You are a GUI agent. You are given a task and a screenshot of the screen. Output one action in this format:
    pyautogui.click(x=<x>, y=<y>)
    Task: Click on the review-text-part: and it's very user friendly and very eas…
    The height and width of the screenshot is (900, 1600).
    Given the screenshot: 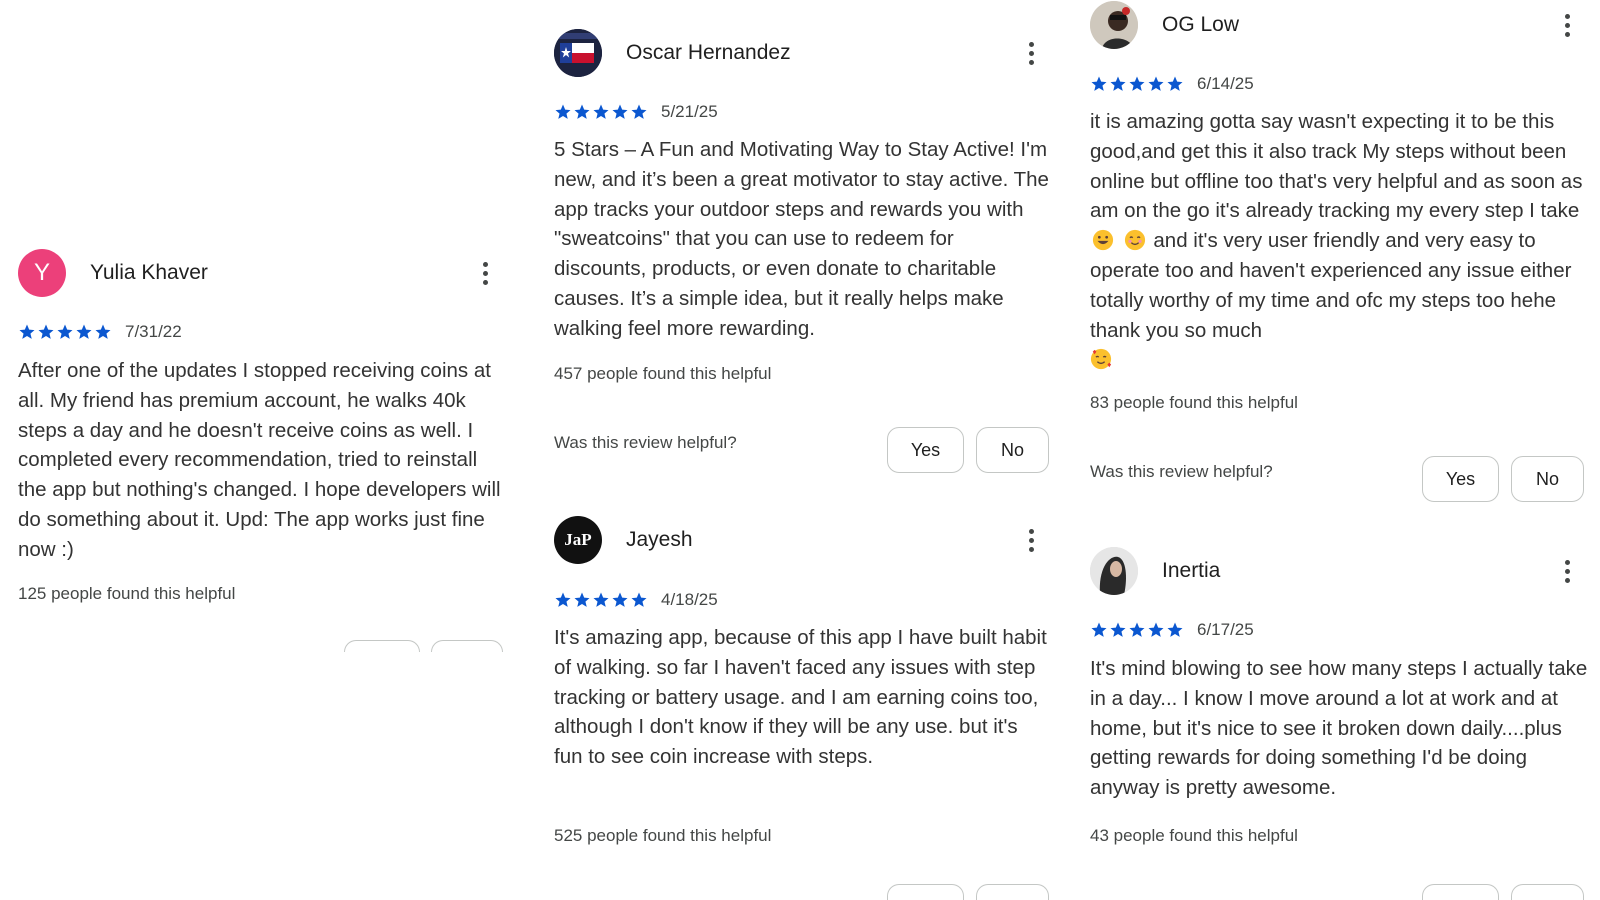 What is the action you would take?
    pyautogui.click(x=1331, y=285)
    